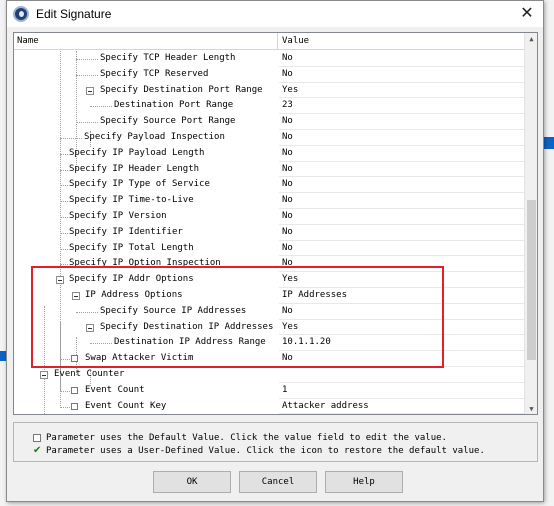 This screenshot has height=506, width=554. Describe the element at coordinates (154, 73) in the screenshot. I see `row-label: Specify TCP Reserved` at that location.